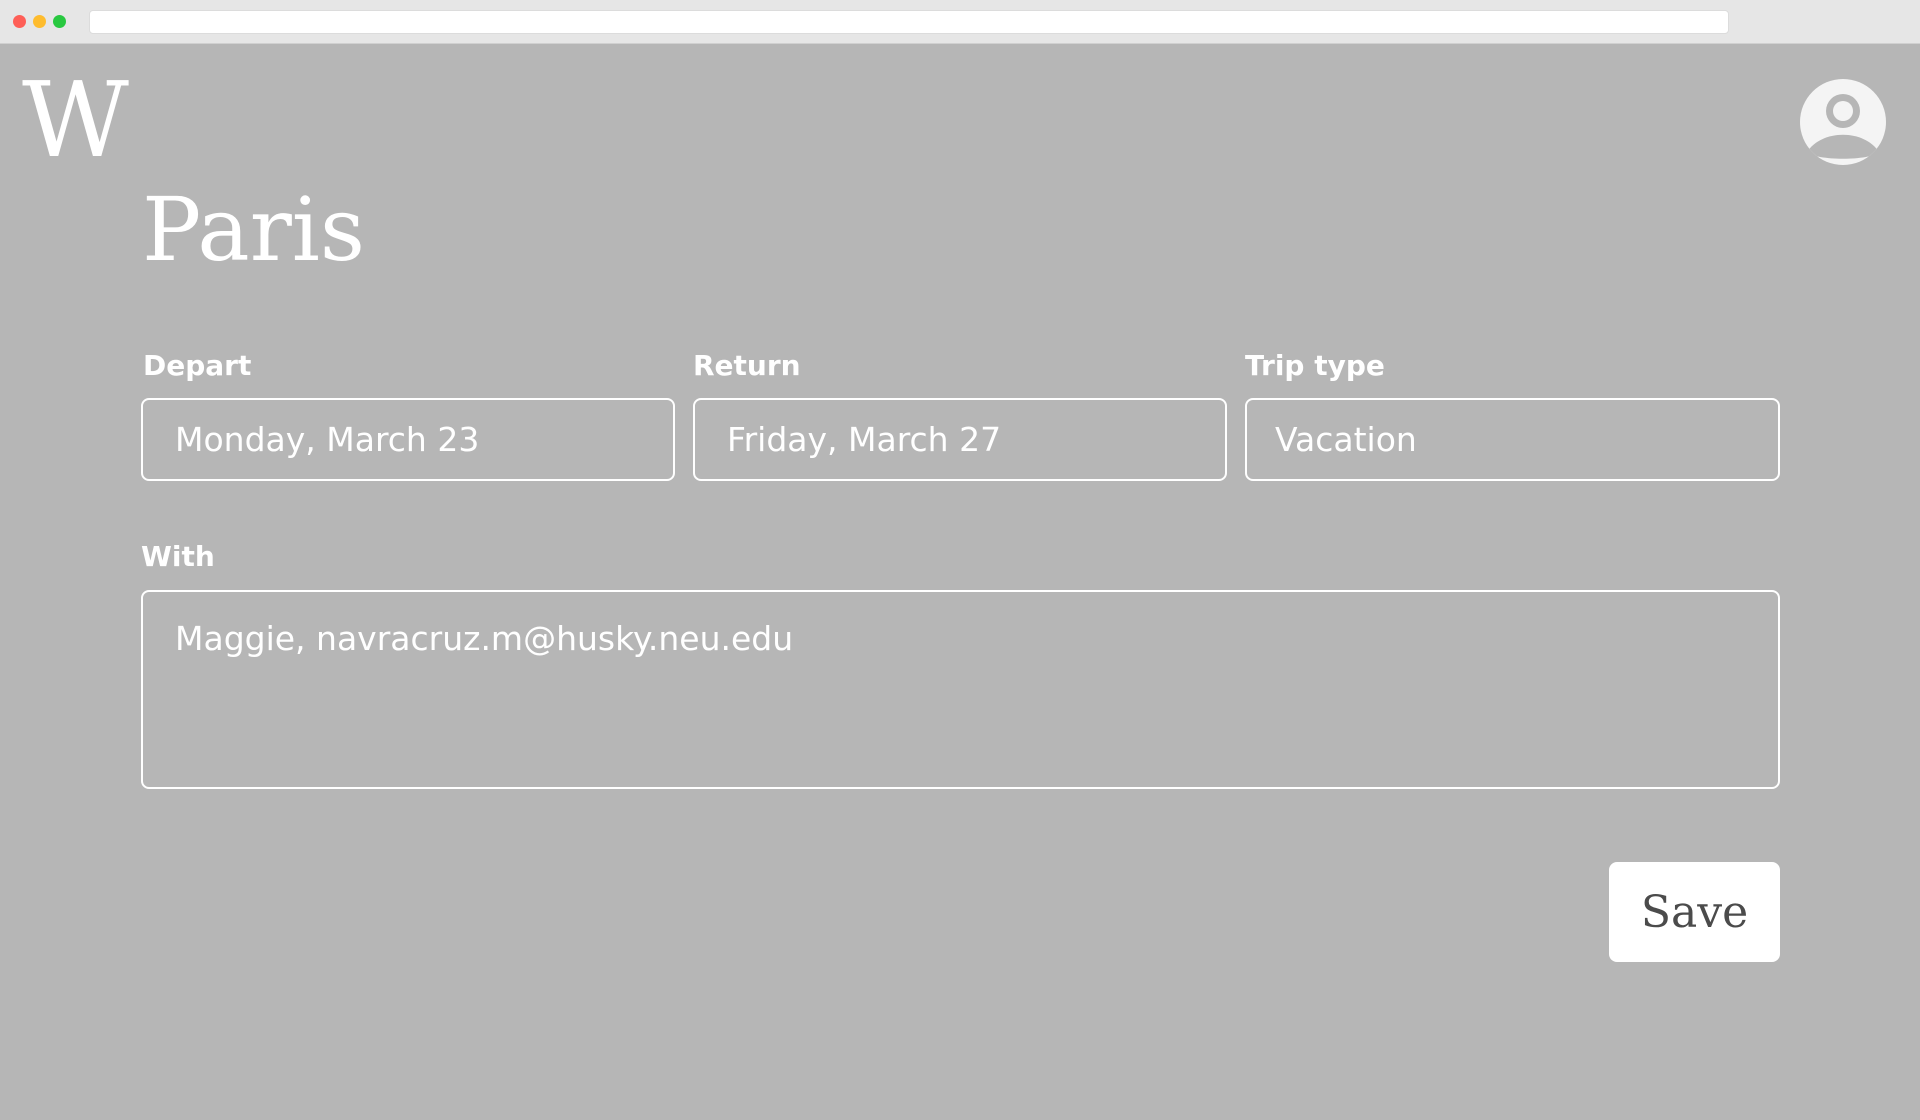 Image resolution: width=1920 pixels, height=1120 pixels. I want to click on with-label: With, so click(178, 556).